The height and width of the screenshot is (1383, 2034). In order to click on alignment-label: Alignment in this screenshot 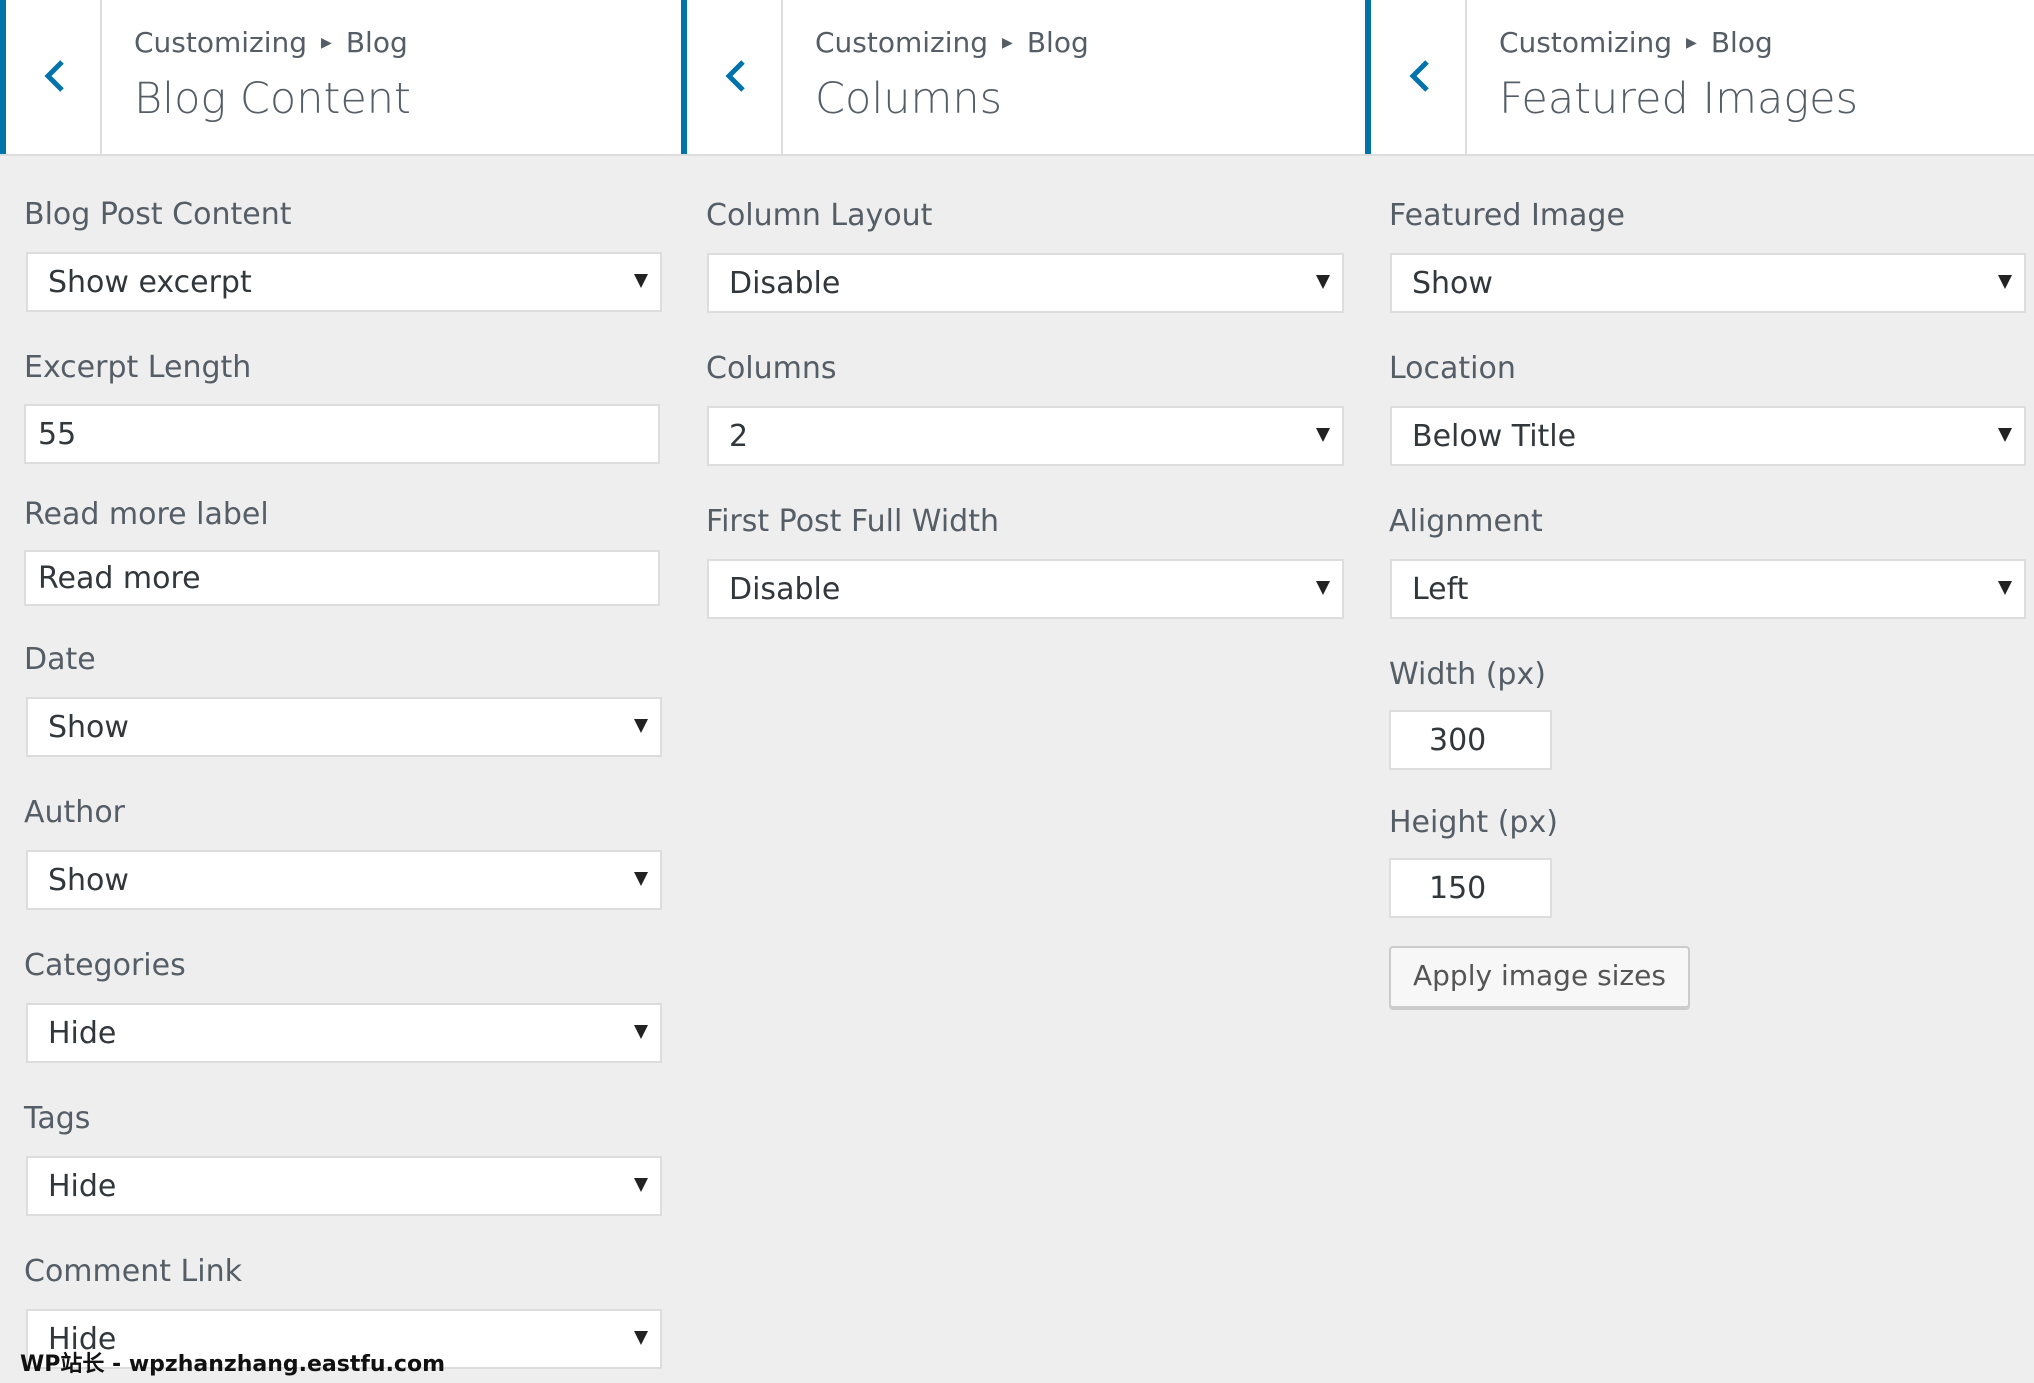, I will do `click(1466, 521)`.